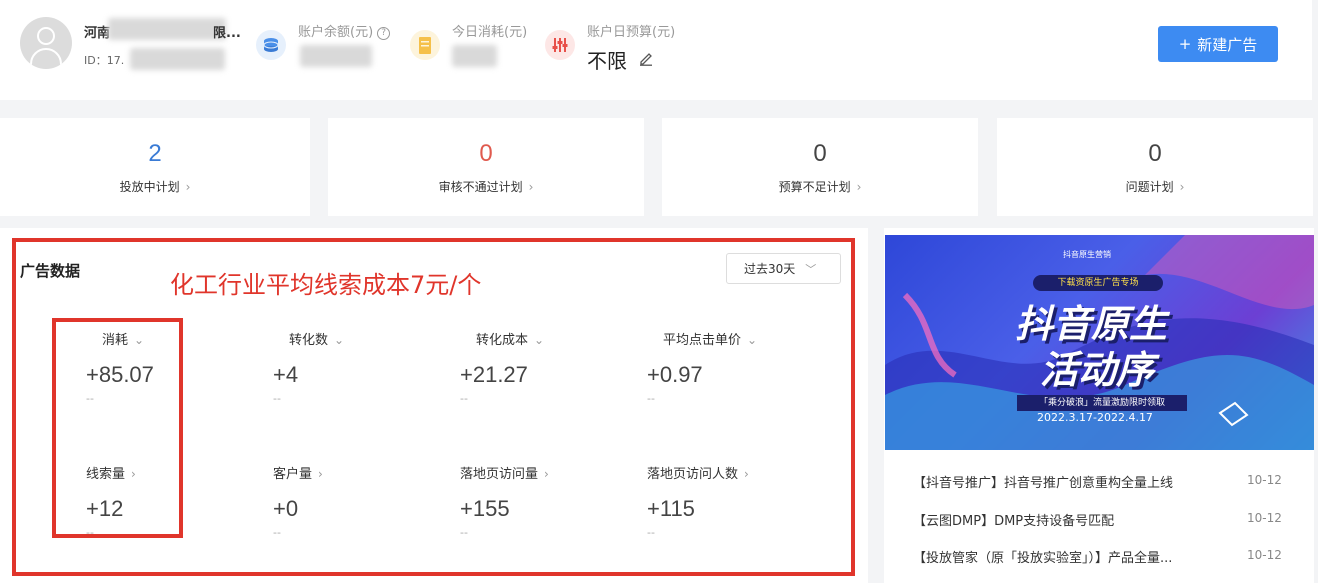  I want to click on stat-card-problem: 0 问题计划 ›, so click(1155, 167).